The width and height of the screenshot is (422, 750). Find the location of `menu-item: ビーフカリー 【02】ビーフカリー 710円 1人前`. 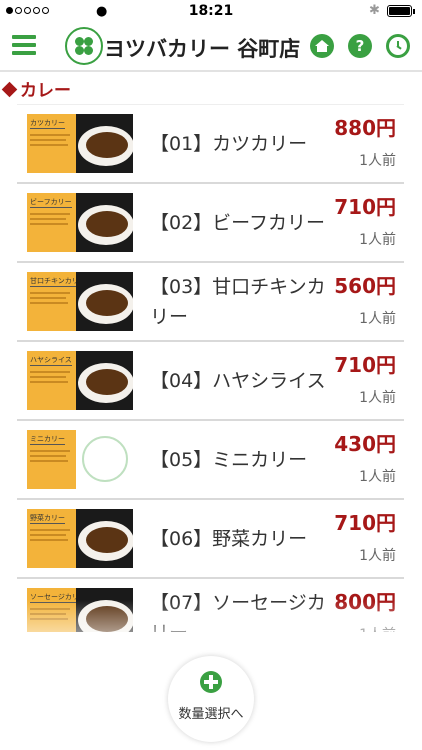

menu-item: ビーフカリー 【02】ビーフカリー 710円 1人前 is located at coordinates (210, 223).